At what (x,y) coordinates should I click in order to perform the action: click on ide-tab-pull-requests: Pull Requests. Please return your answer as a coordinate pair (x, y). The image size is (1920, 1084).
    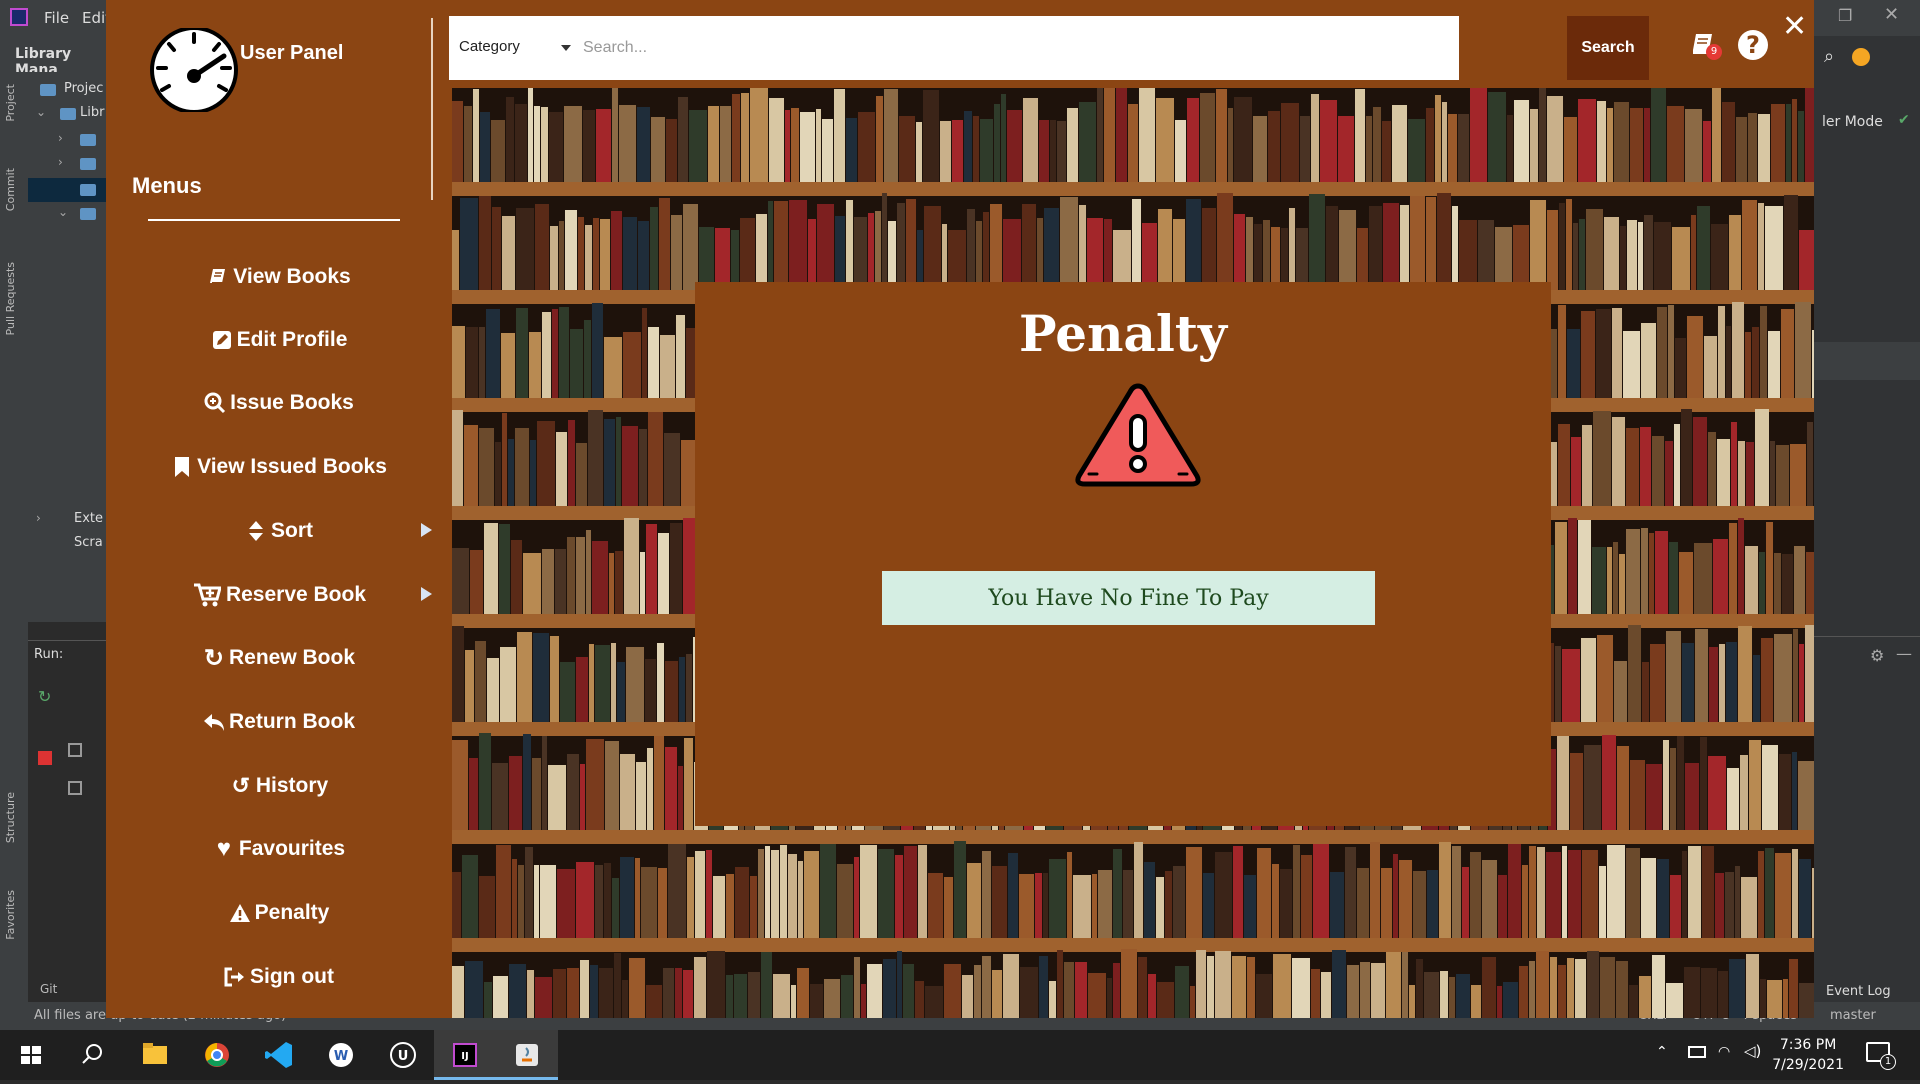
    Looking at the image, I should click on (10, 298).